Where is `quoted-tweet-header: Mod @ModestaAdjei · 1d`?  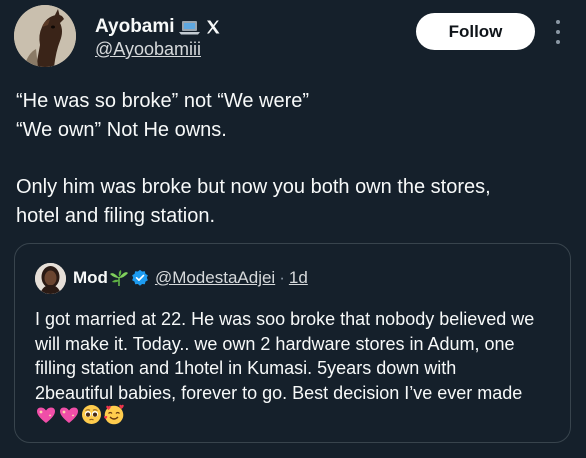 quoted-tweet-header: Mod @ModestaAdjei · 1d is located at coordinates (190, 278).